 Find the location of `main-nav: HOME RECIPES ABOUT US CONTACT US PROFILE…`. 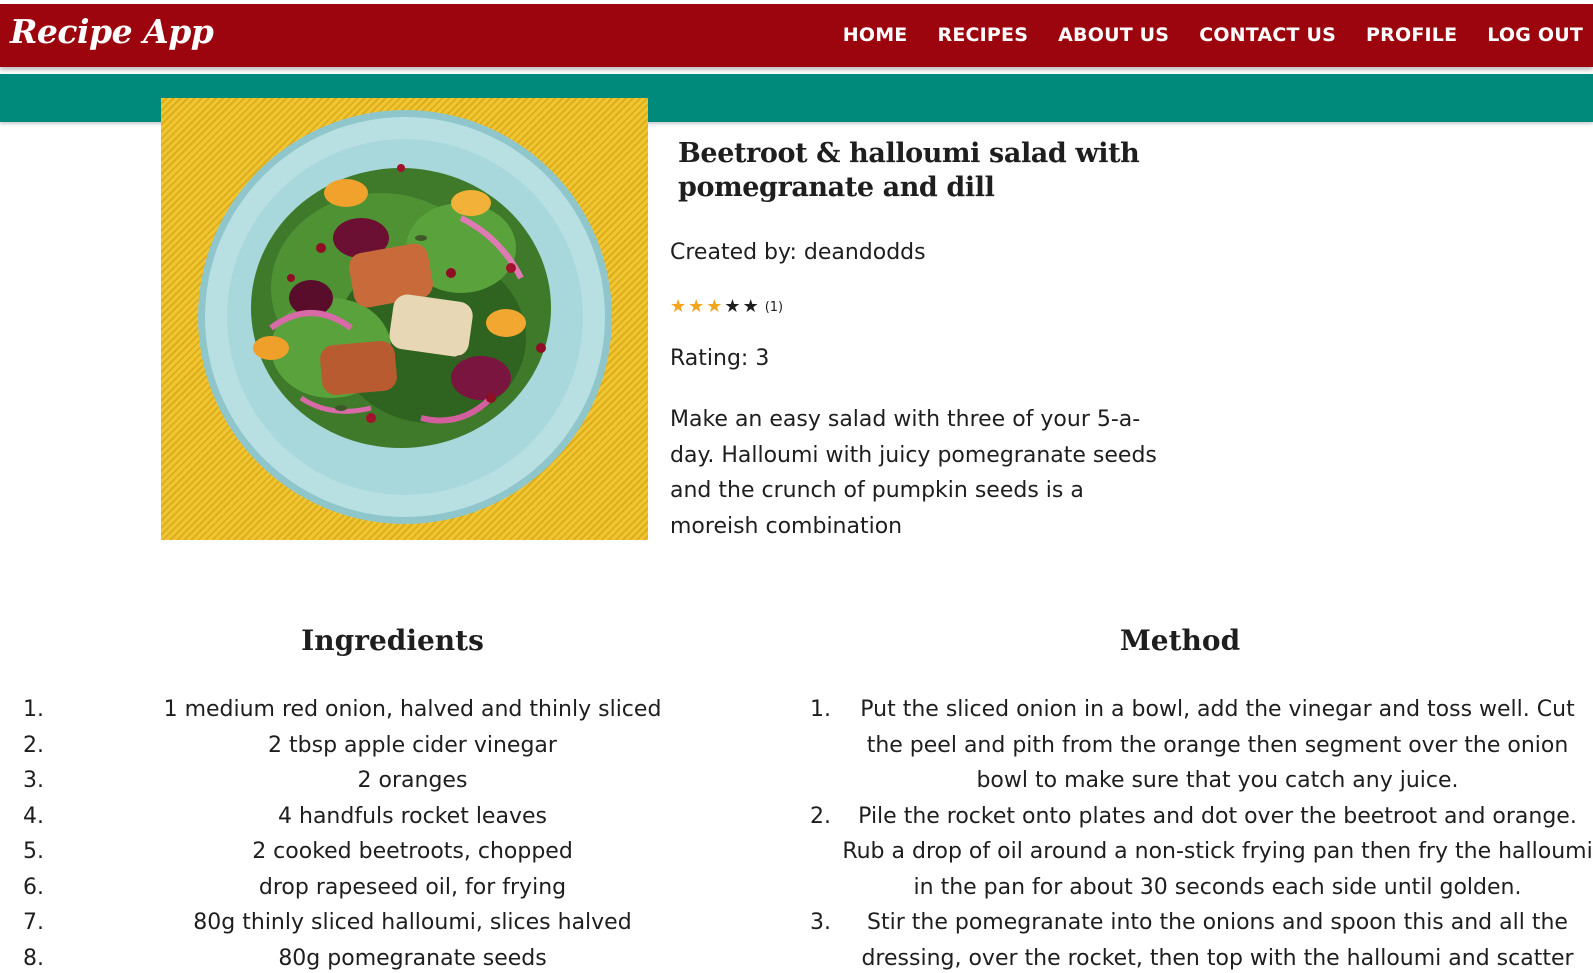

main-nav: HOME RECIPES ABOUT US CONTACT US PROFILE… is located at coordinates (1213, 35).